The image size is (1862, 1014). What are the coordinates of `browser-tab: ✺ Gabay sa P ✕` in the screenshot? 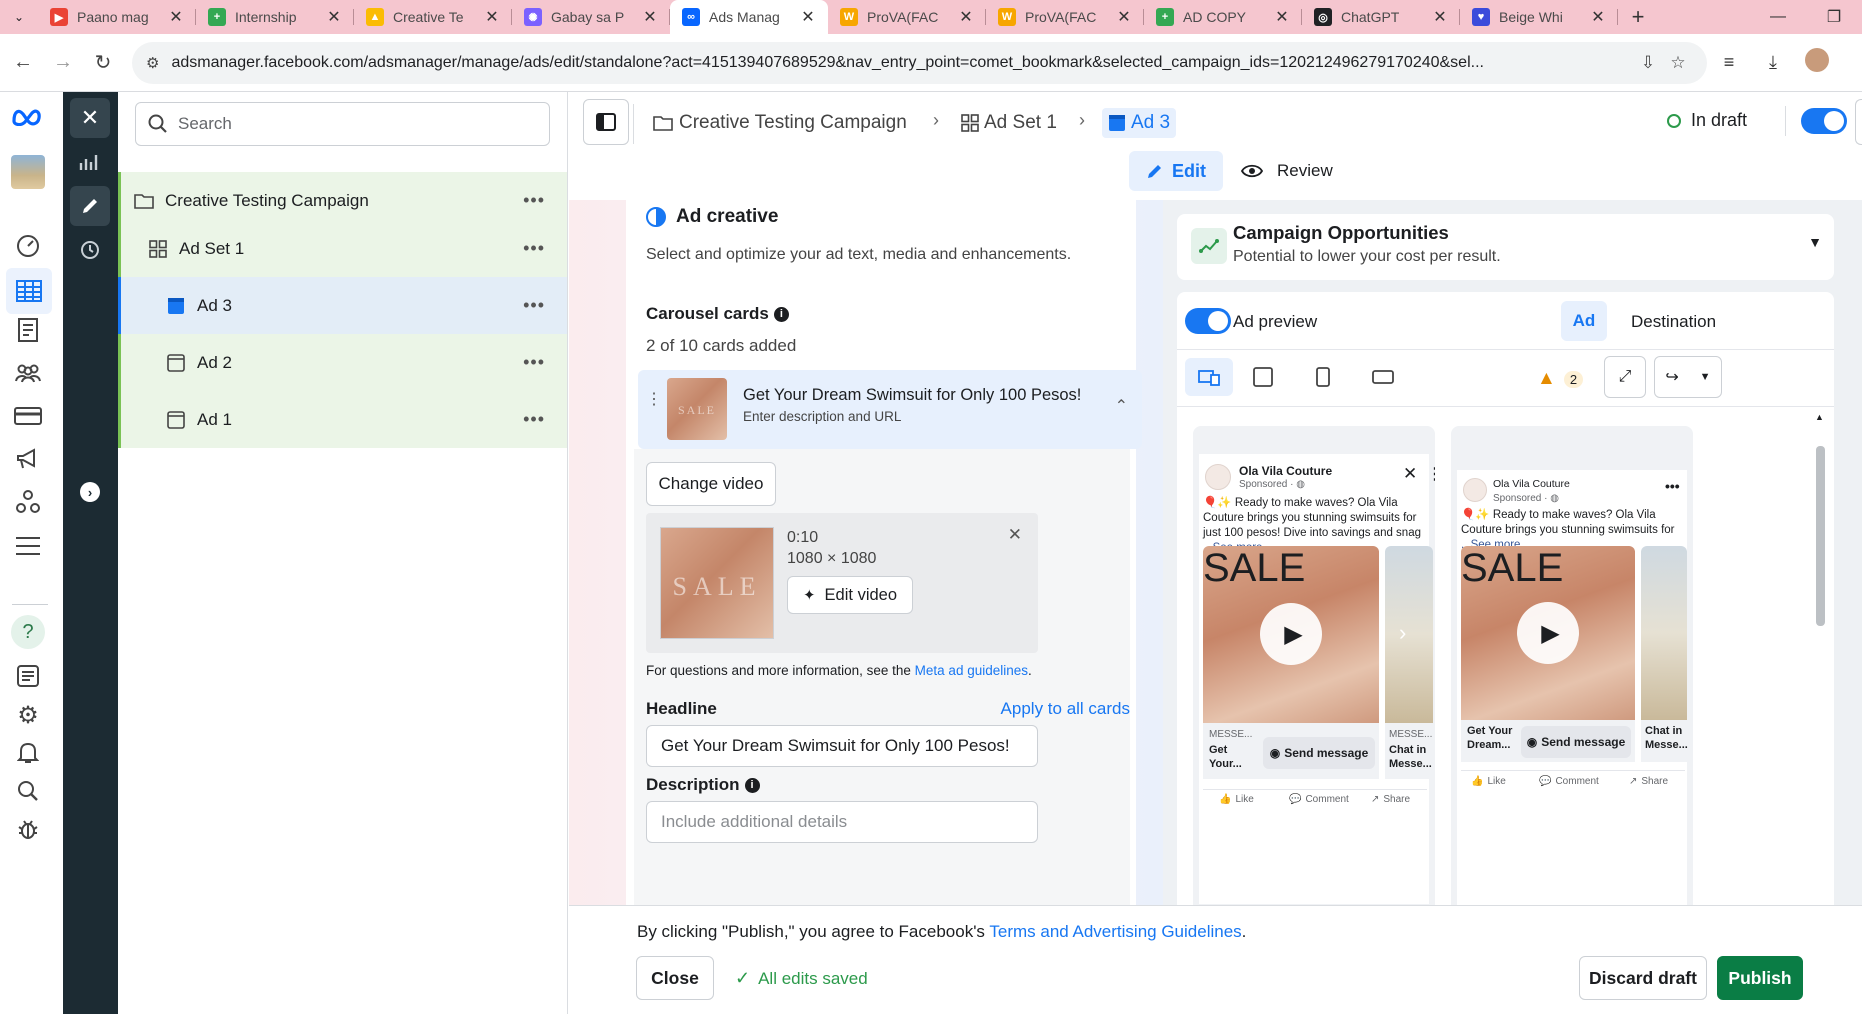 It's located at (591, 17).